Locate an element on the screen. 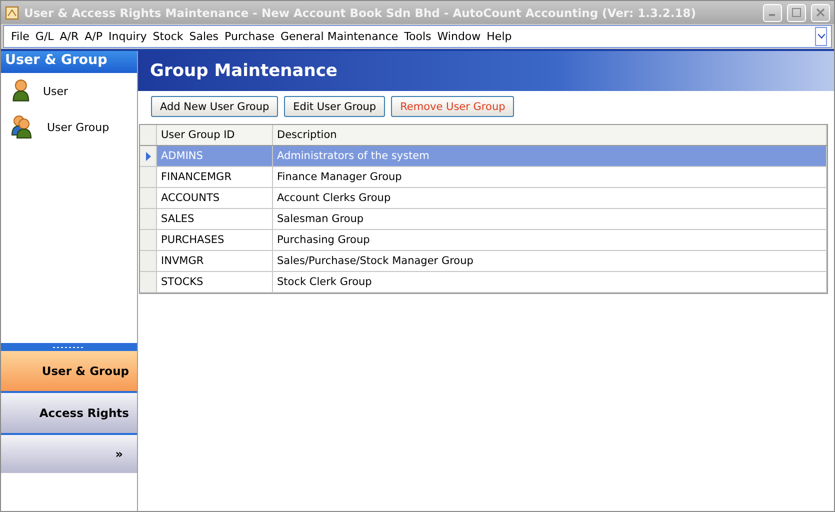 The height and width of the screenshot is (512, 835). nav-button: Access Rights is located at coordinates (69, 414).